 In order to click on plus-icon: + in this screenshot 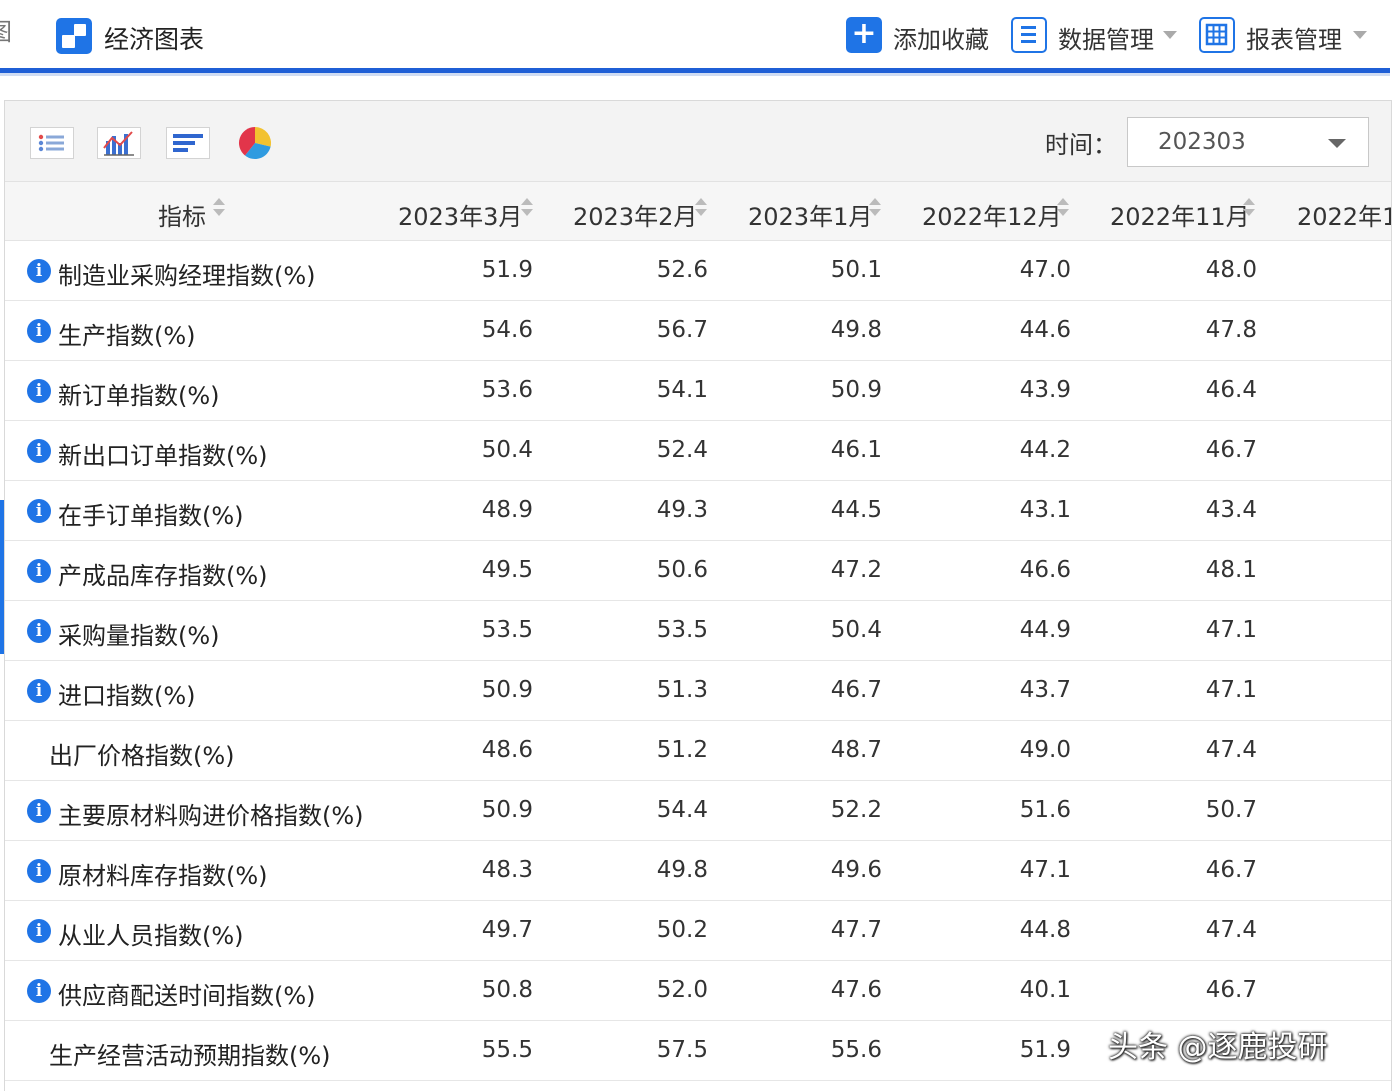, I will do `click(864, 35)`.